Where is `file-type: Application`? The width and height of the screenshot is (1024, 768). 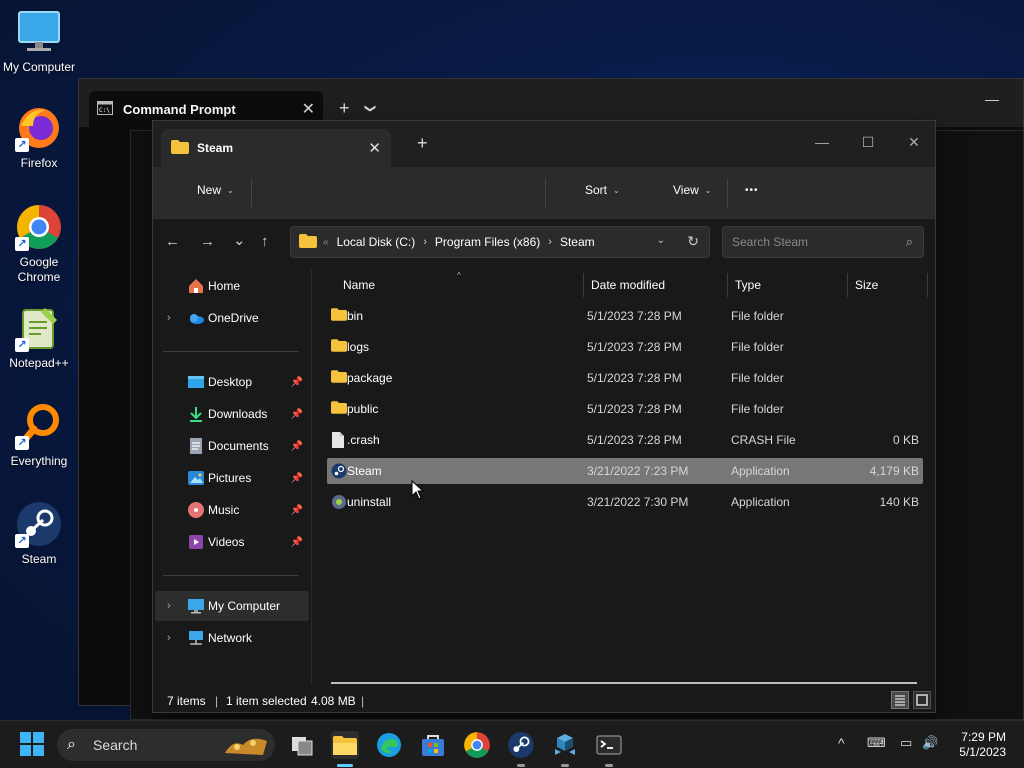 file-type: Application is located at coordinates (760, 502).